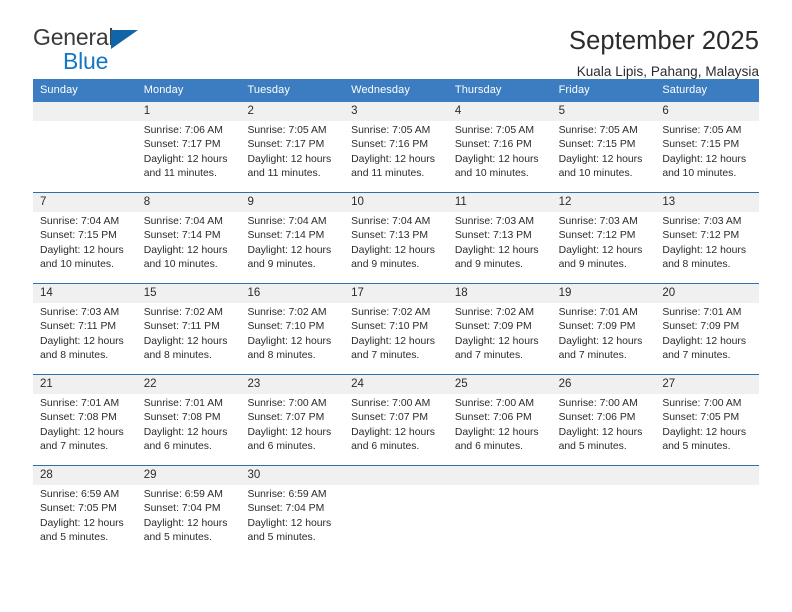 The image size is (792, 612). What do you see at coordinates (664, 41) in the screenshot?
I see `page-title: September 2025` at bounding box center [664, 41].